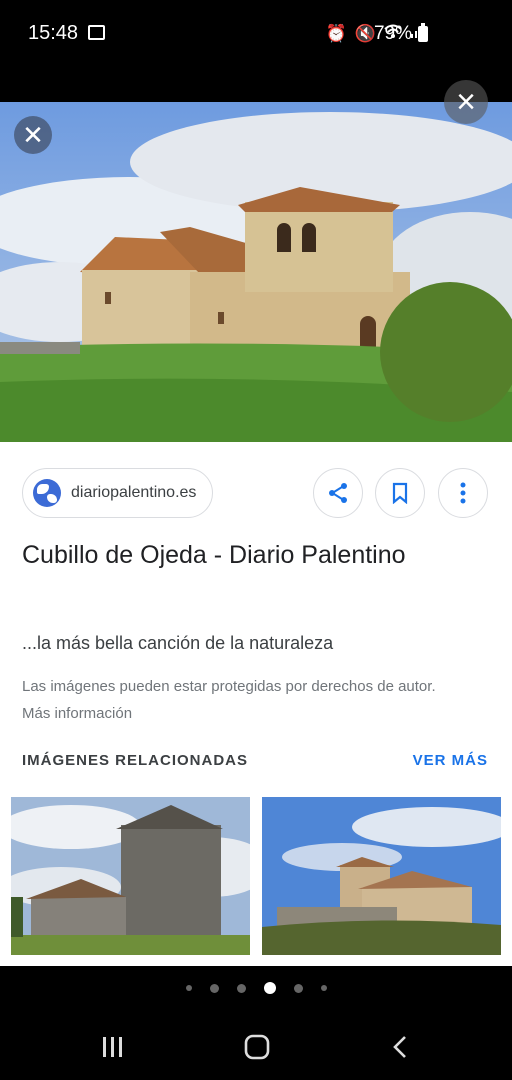 Image resolution: width=512 pixels, height=1080 pixels. I want to click on globe-icon, so click(47, 493).